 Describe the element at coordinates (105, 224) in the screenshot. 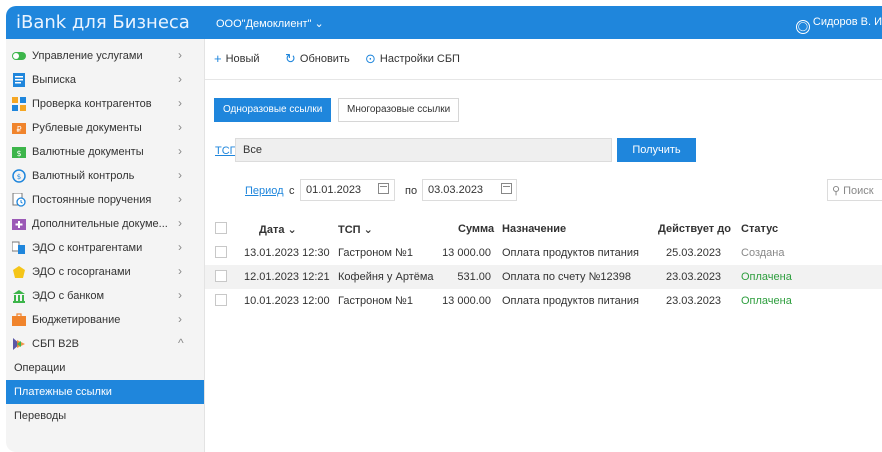

I see `sidebar-item-extra-docs: Дополнительные докуме... ›` at that location.